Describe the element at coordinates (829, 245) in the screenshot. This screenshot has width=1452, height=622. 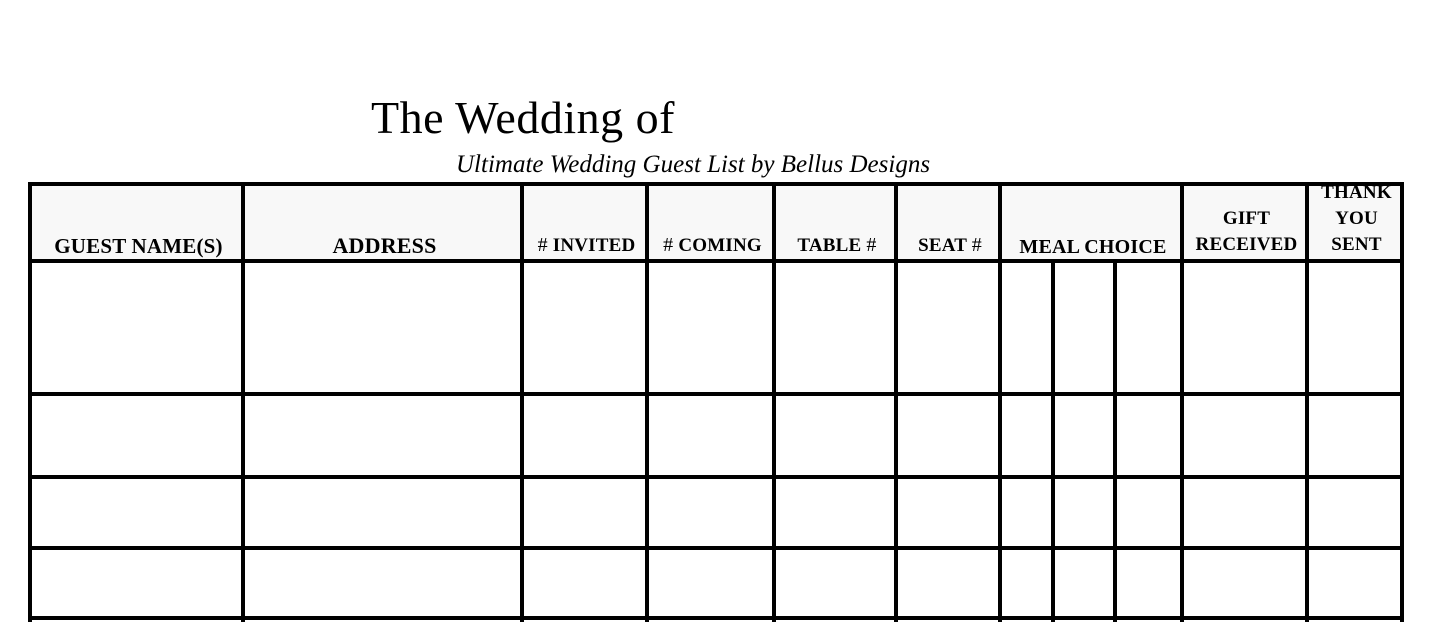
I see `header-table-label: TABLE` at that location.